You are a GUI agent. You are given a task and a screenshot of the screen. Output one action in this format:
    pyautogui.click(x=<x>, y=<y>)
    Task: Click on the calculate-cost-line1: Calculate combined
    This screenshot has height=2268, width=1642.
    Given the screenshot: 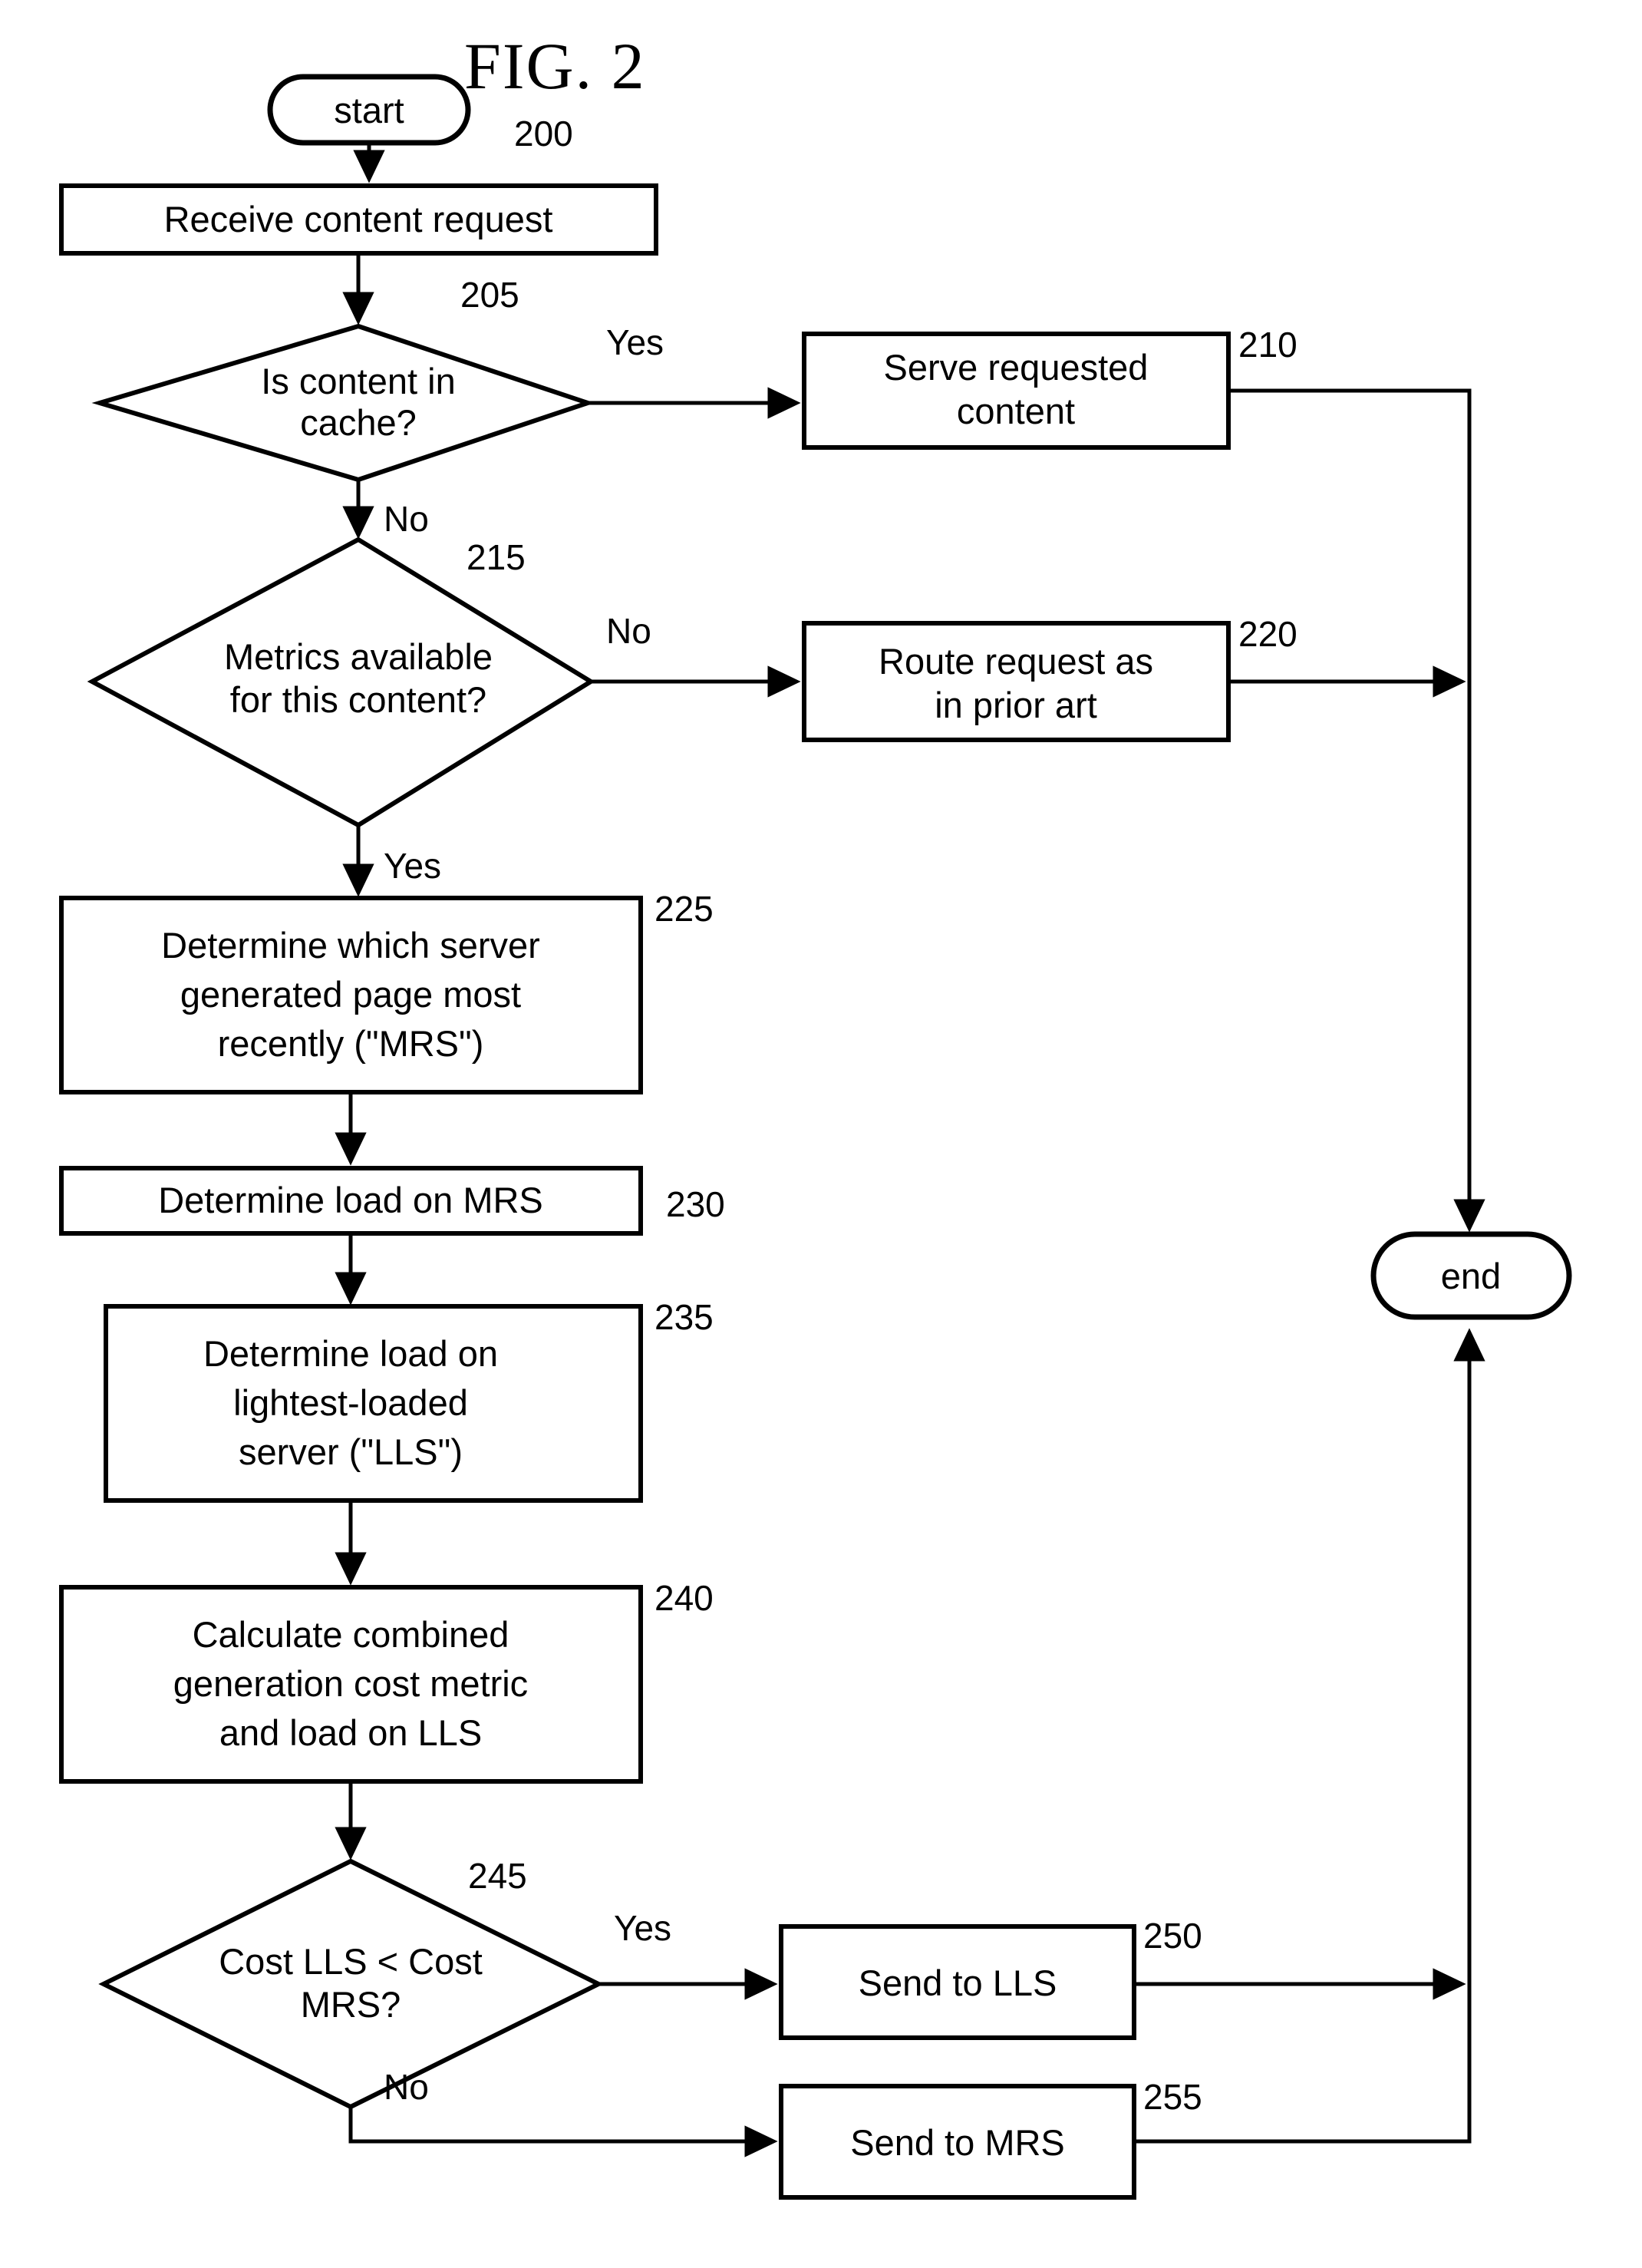 What is the action you would take?
    pyautogui.click(x=351, y=1635)
    